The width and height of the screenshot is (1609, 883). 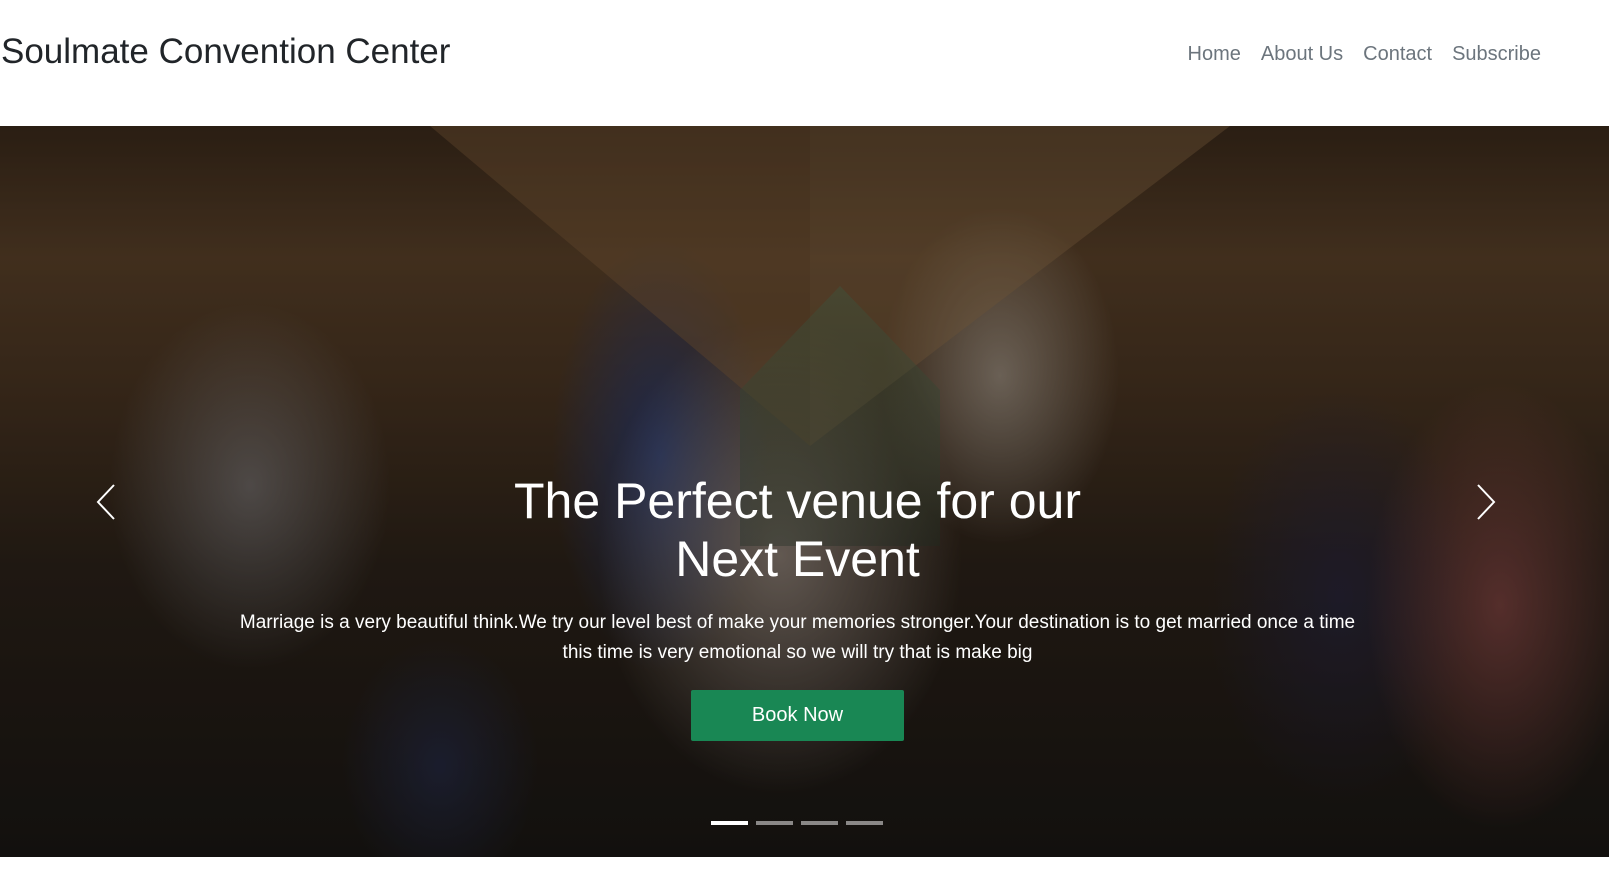 I want to click on brand-logo-text: Soulmate Convention Center, so click(x=225, y=52).